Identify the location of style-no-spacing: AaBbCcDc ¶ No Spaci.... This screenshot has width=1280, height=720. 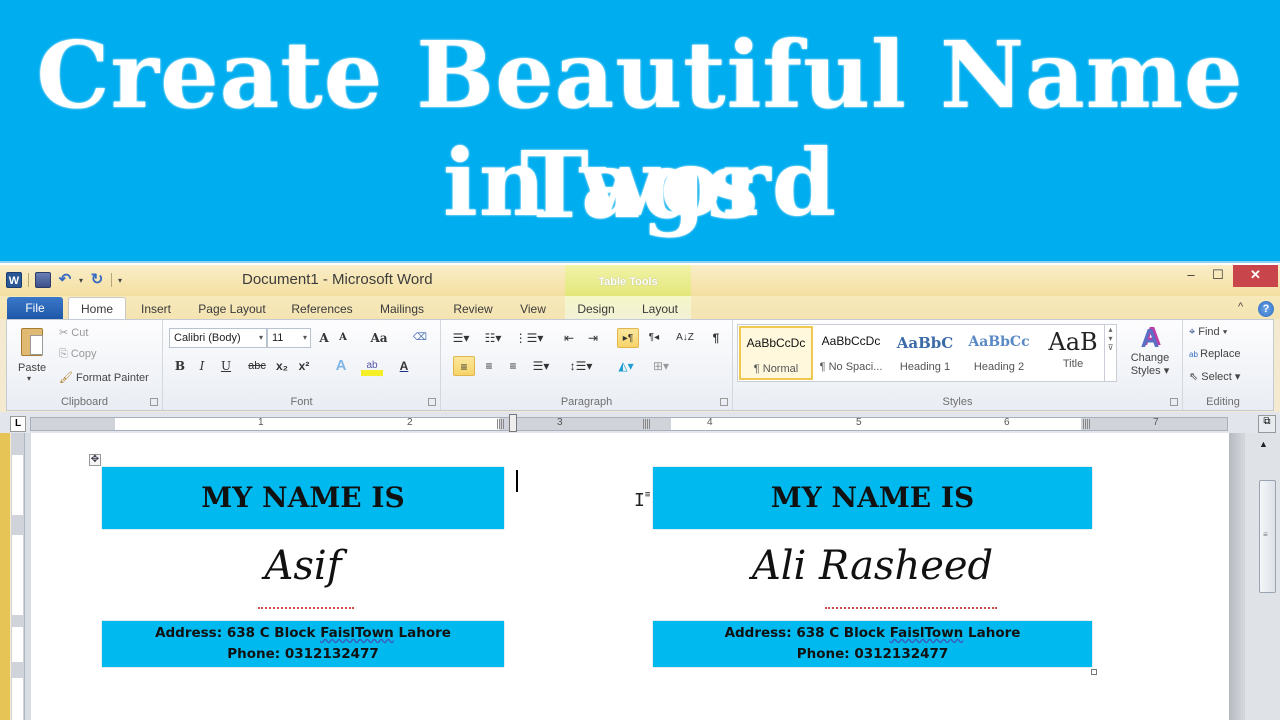
(851, 353).